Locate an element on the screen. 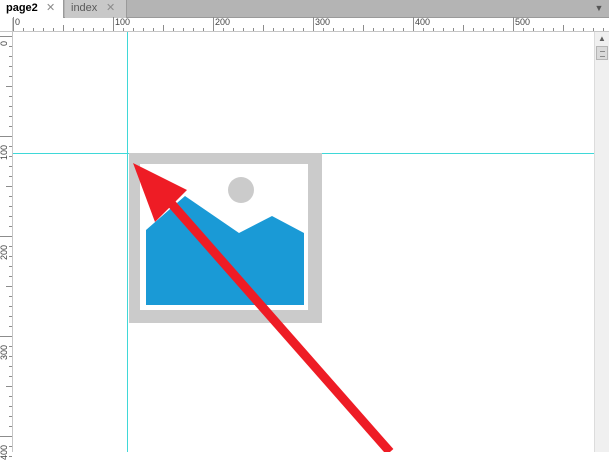  horizontal-ruler: 0 100 200 300 400 500 is located at coordinates (311, 24).